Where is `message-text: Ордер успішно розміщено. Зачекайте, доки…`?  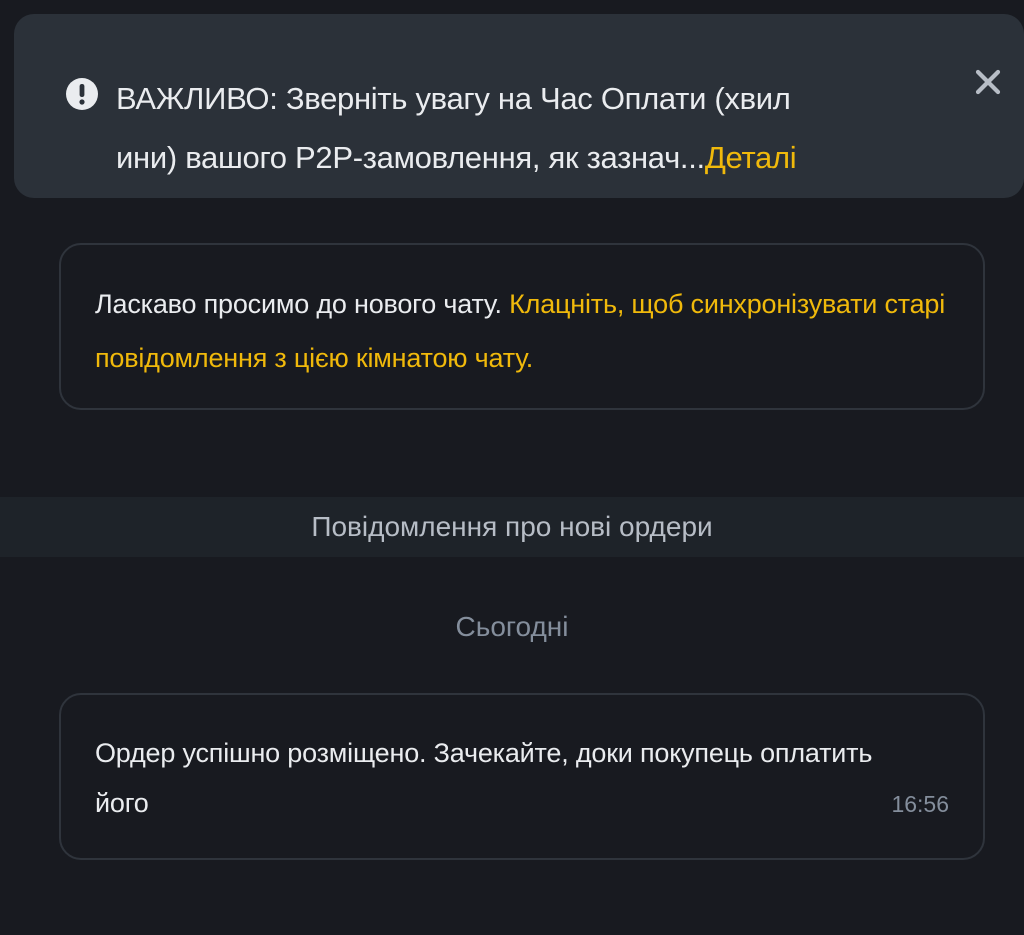
message-text: Ордер успішно розміщено. Зачекайте, доки… is located at coordinates (484, 778).